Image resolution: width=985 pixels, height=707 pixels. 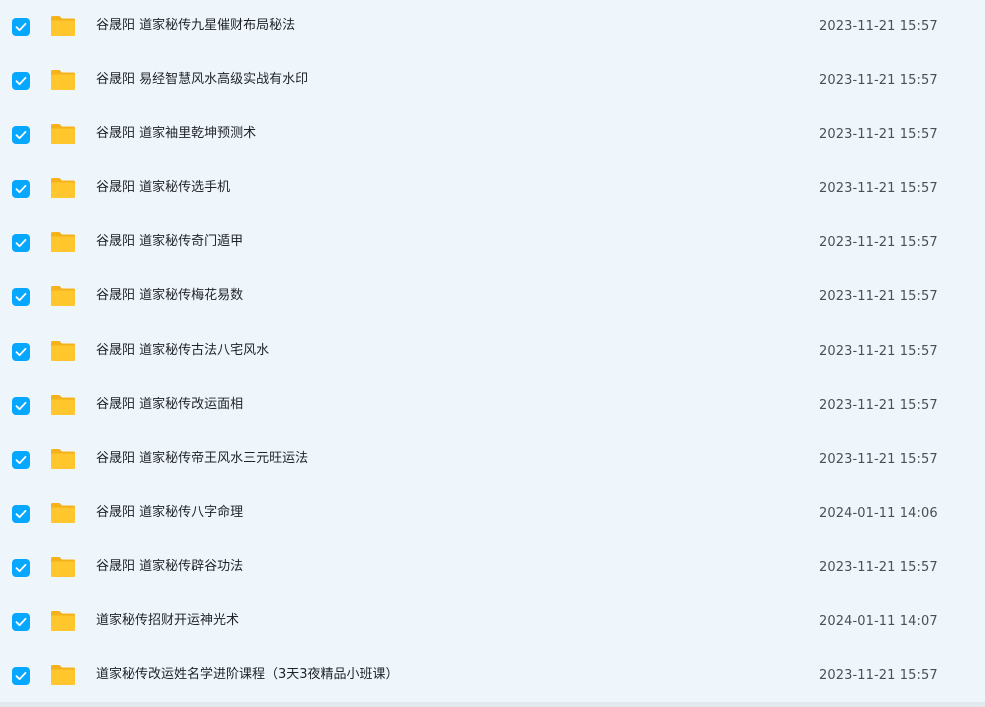 I want to click on file-row: 谷晟阳 道家秘传八字命理 2024-01-11 14:06, so click(x=492, y=514).